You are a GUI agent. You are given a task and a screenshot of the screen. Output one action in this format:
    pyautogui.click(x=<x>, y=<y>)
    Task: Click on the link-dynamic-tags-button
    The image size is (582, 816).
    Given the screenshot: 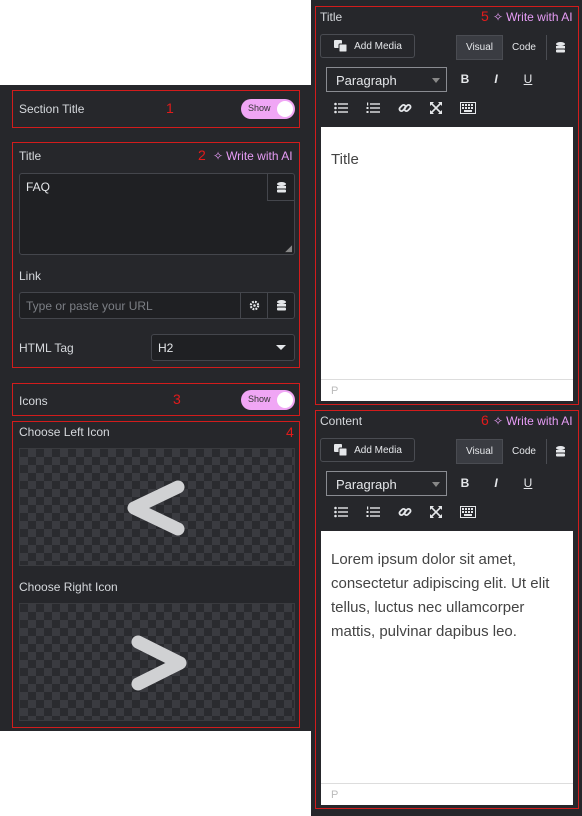 What is the action you would take?
    pyautogui.click(x=280, y=305)
    